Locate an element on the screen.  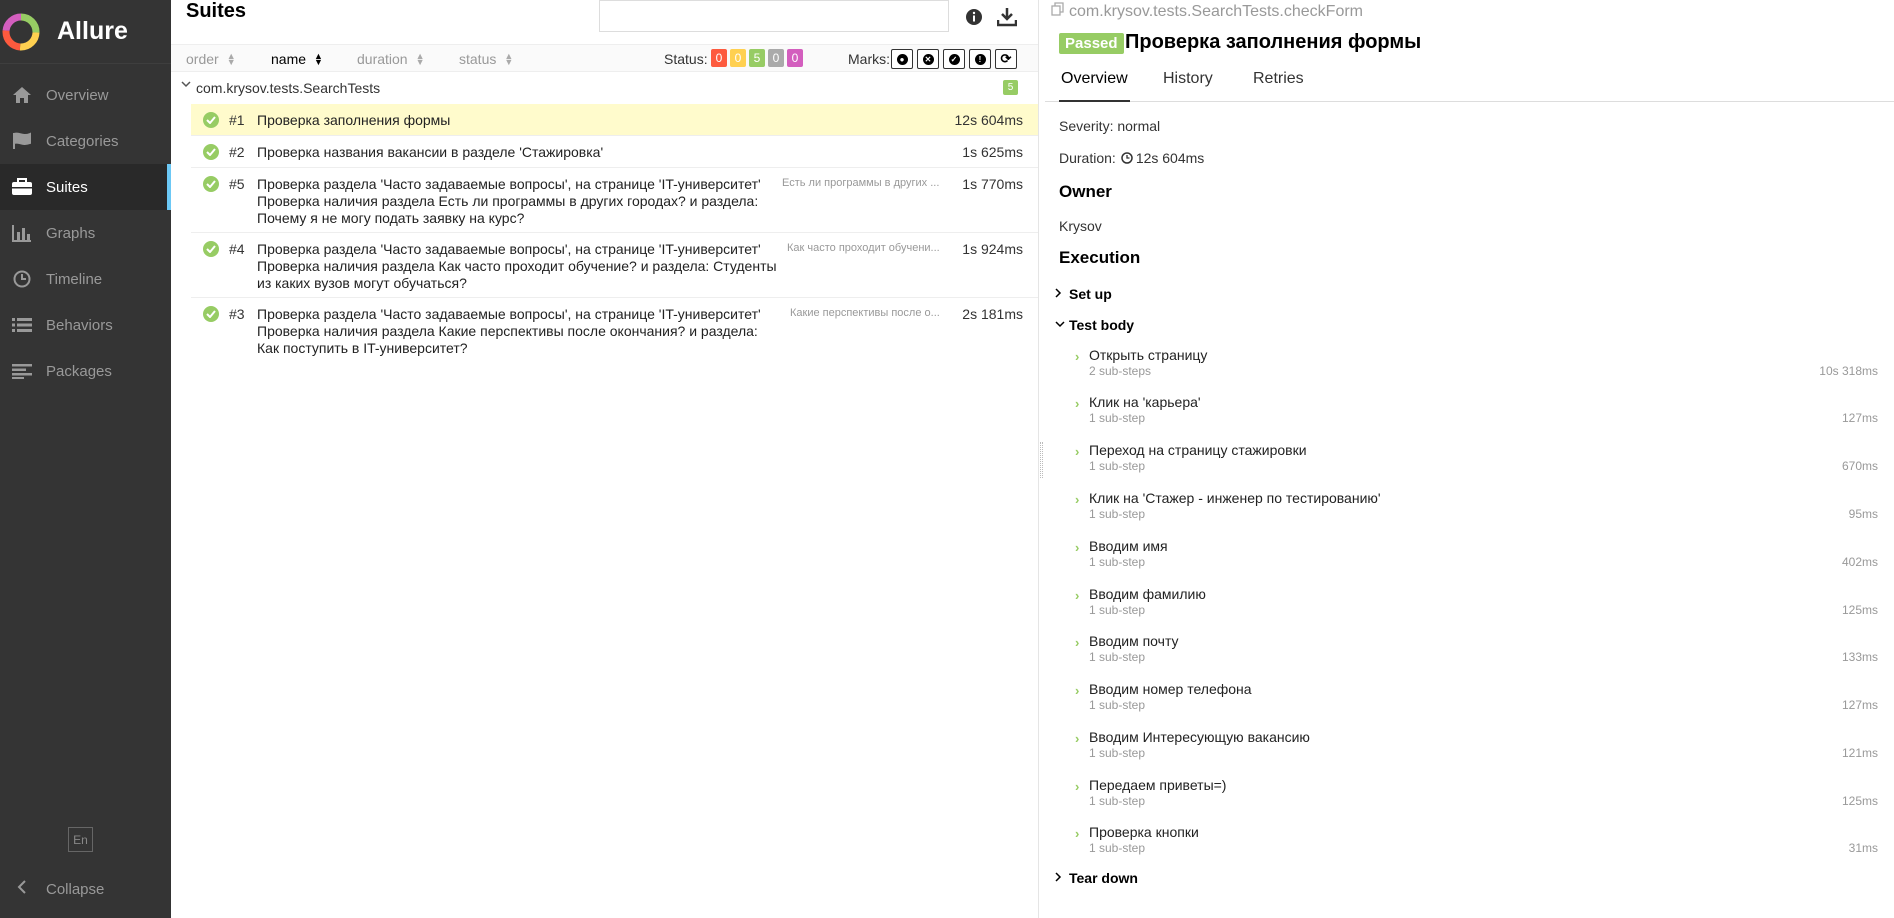
sidebar-item-label: Overview is located at coordinates (77, 95).